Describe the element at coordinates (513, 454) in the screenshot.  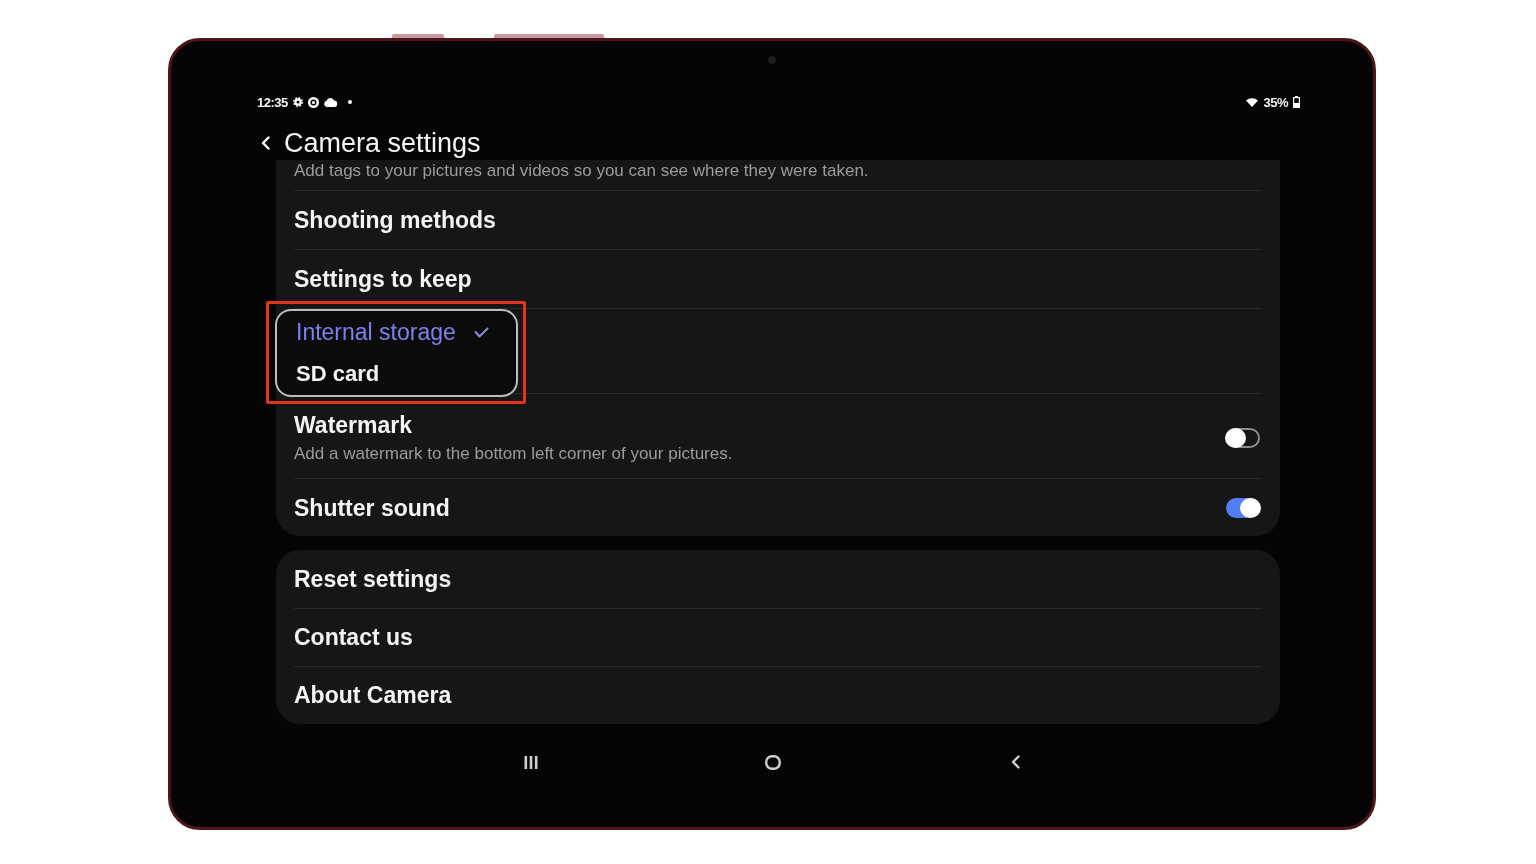
I see `setting-description: Add a watermark to the bottom left corner of your pictures.` at that location.